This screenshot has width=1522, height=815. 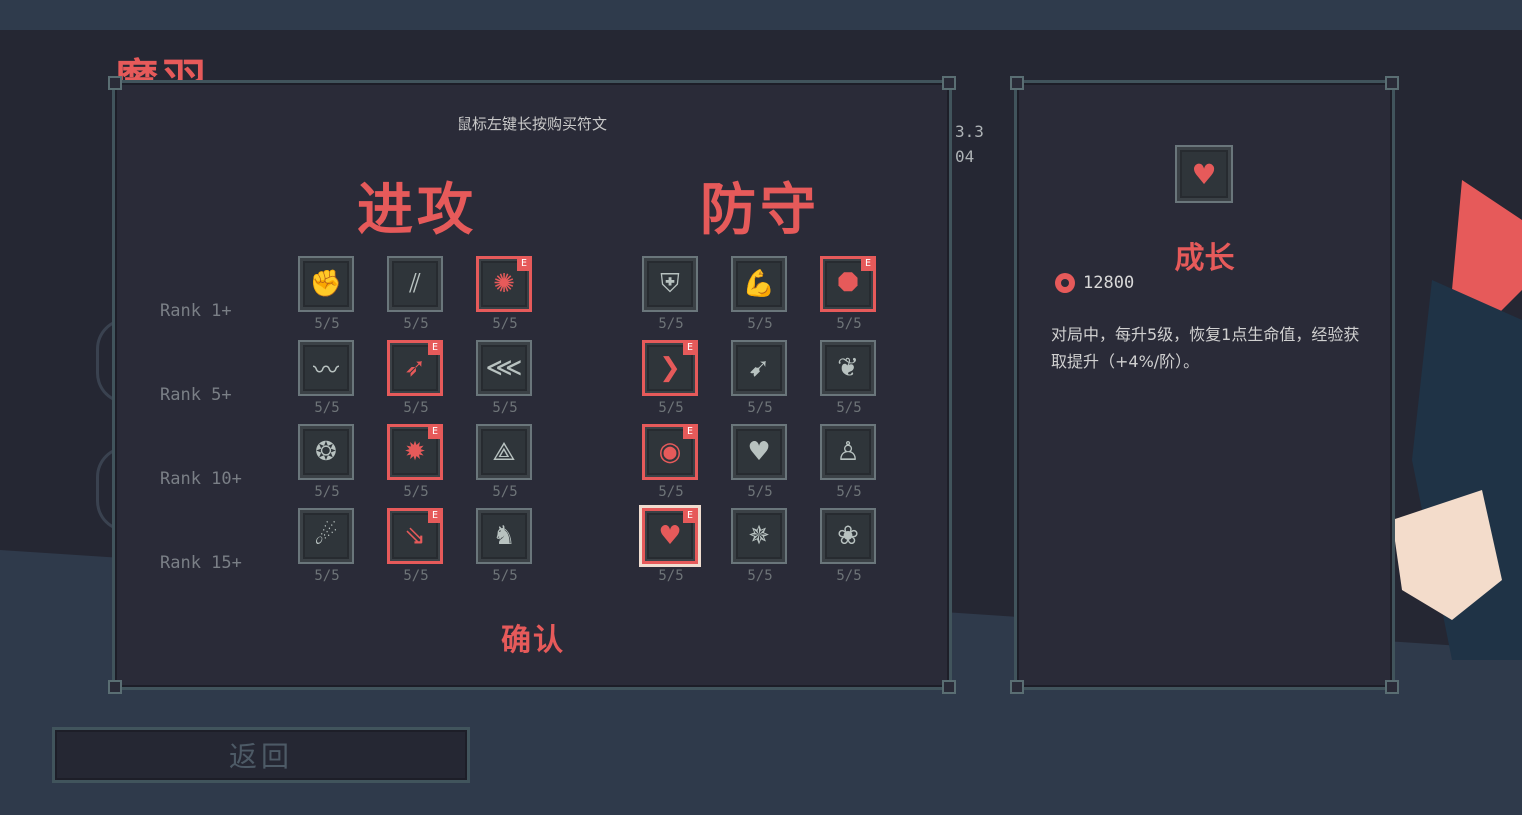 I want to click on currency-icon, so click(x=1065, y=283).